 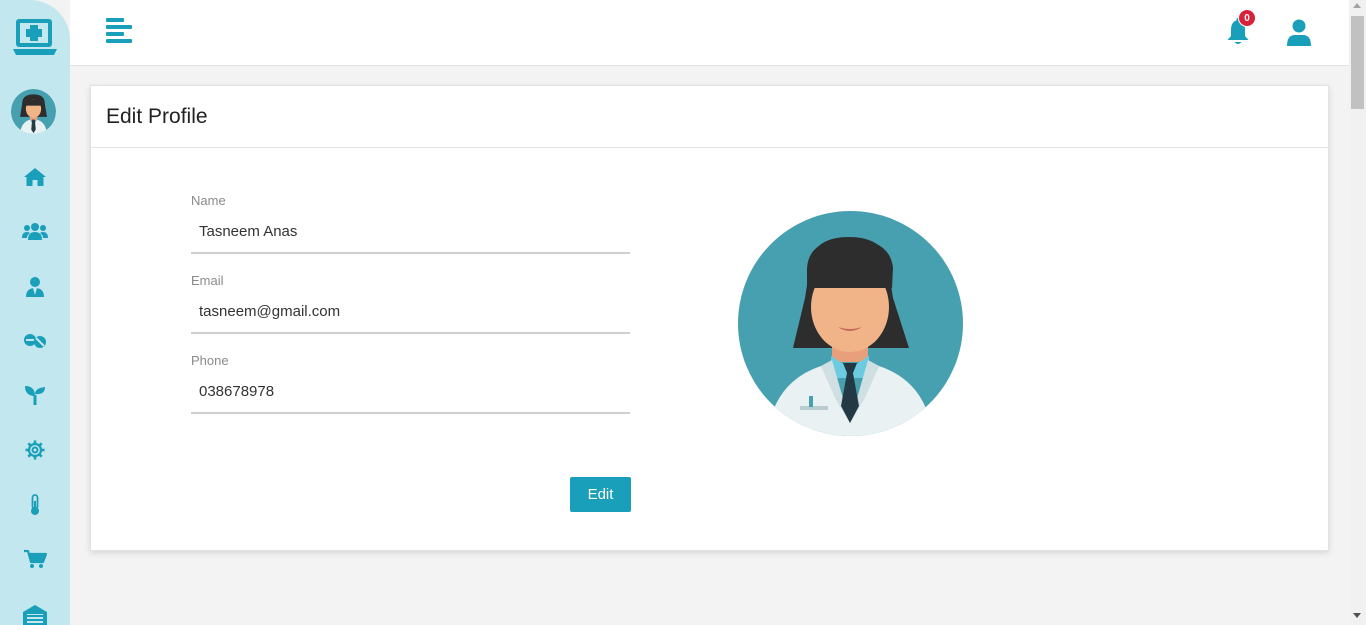 I want to click on seedling-icon, so click(x=35, y=395).